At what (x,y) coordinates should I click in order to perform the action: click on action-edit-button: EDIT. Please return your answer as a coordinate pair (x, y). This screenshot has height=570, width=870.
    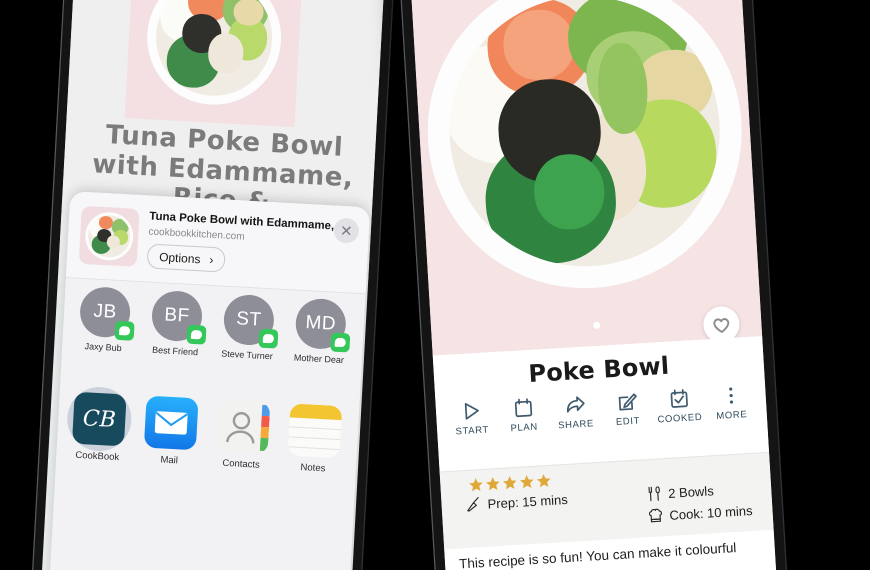
    Looking at the image, I should click on (627, 409).